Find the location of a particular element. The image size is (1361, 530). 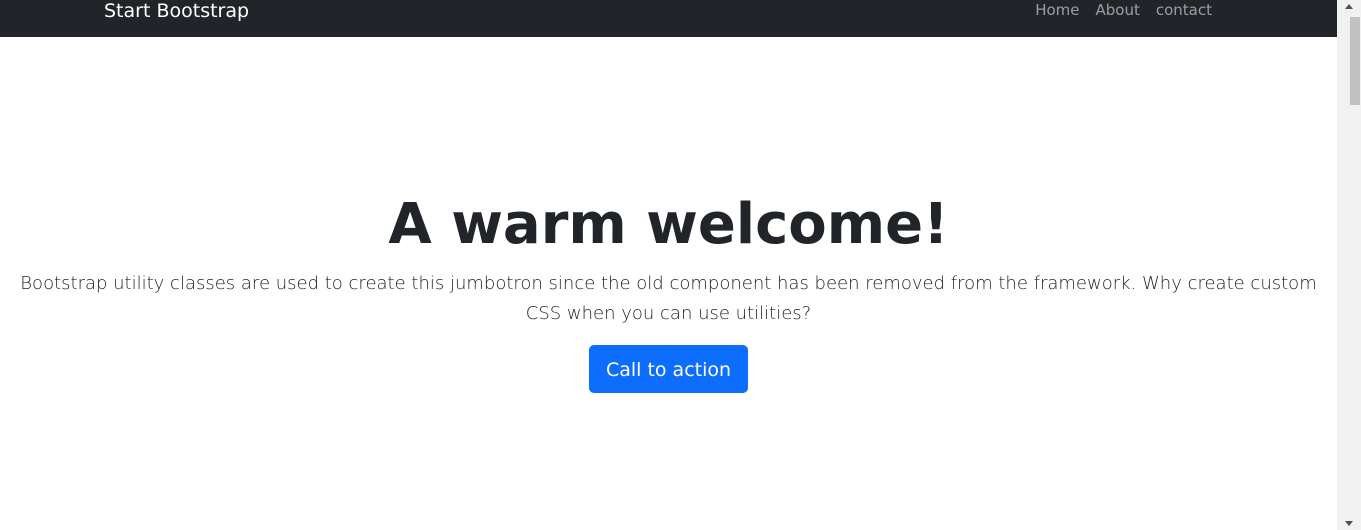

scroll-up-arrow-icon is located at coordinates (1349, 6).